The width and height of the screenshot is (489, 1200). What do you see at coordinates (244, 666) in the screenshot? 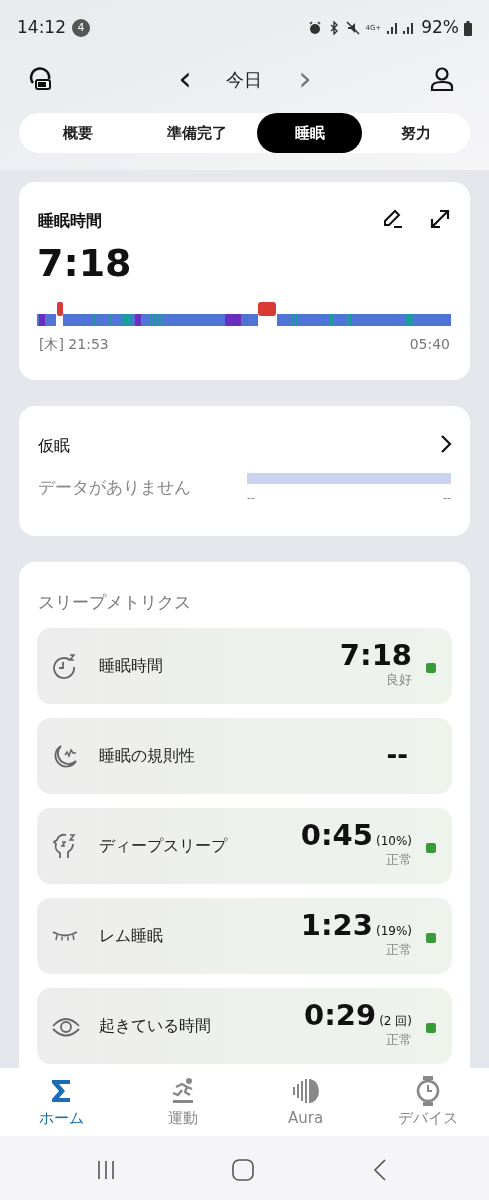
I see `metric-row: 睡眠時間 7:18 良好` at bounding box center [244, 666].